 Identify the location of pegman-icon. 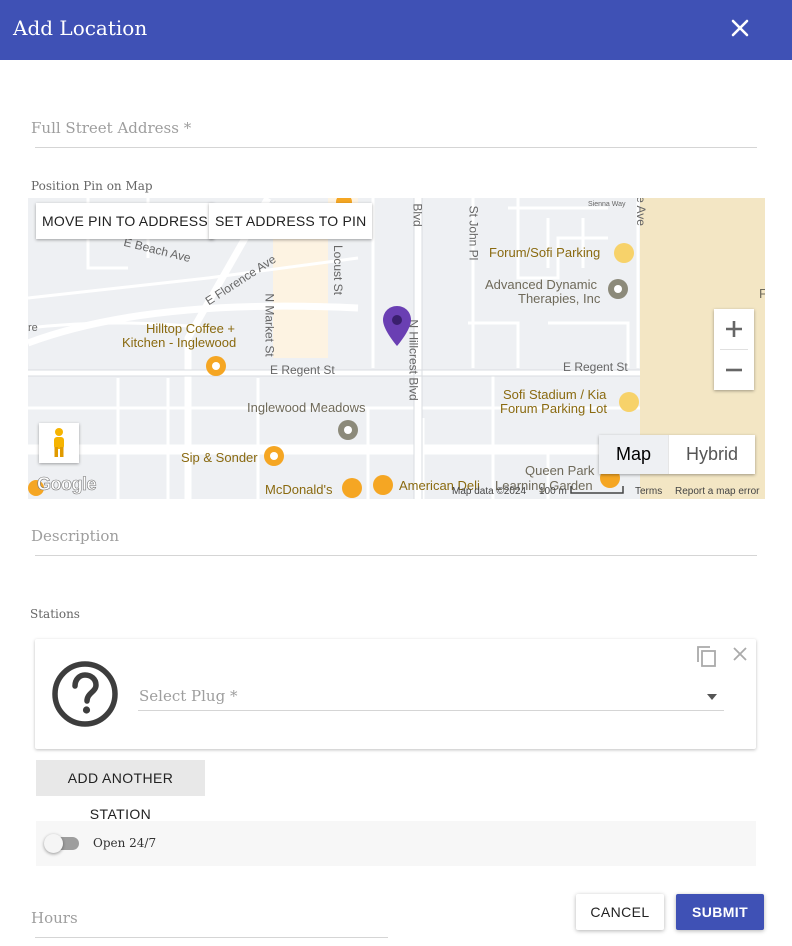
(59, 442).